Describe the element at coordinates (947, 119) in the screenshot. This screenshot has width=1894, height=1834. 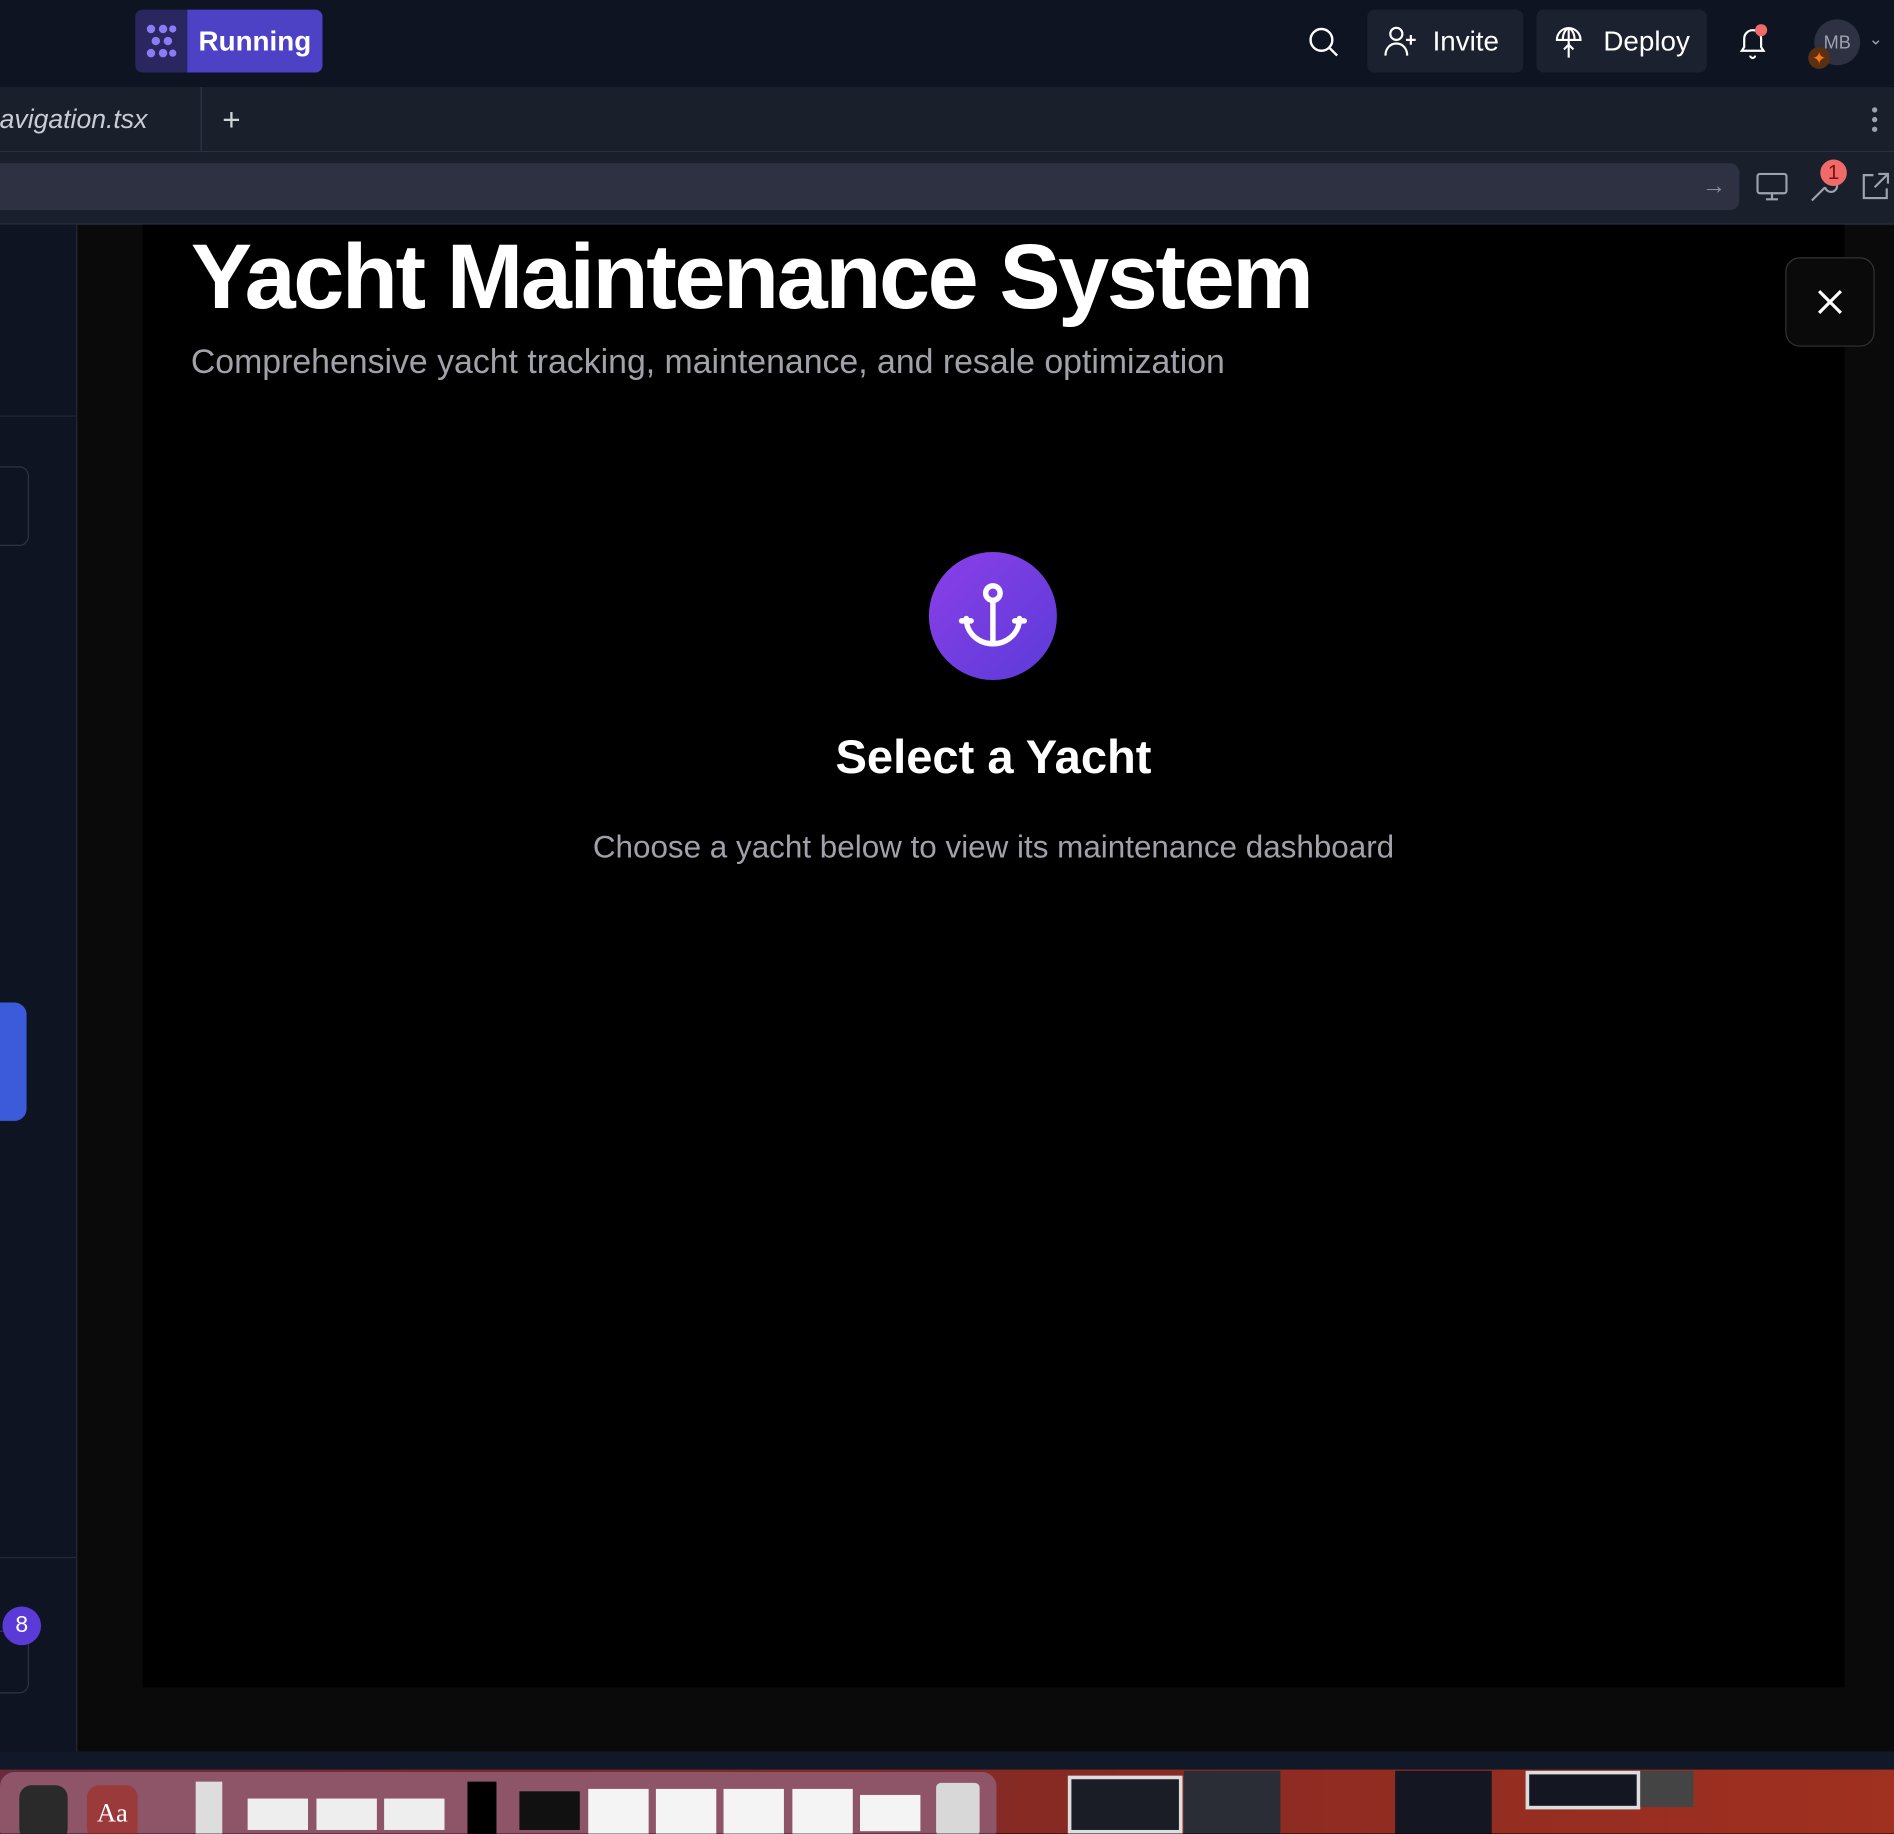
I see `tab-bar` at that location.